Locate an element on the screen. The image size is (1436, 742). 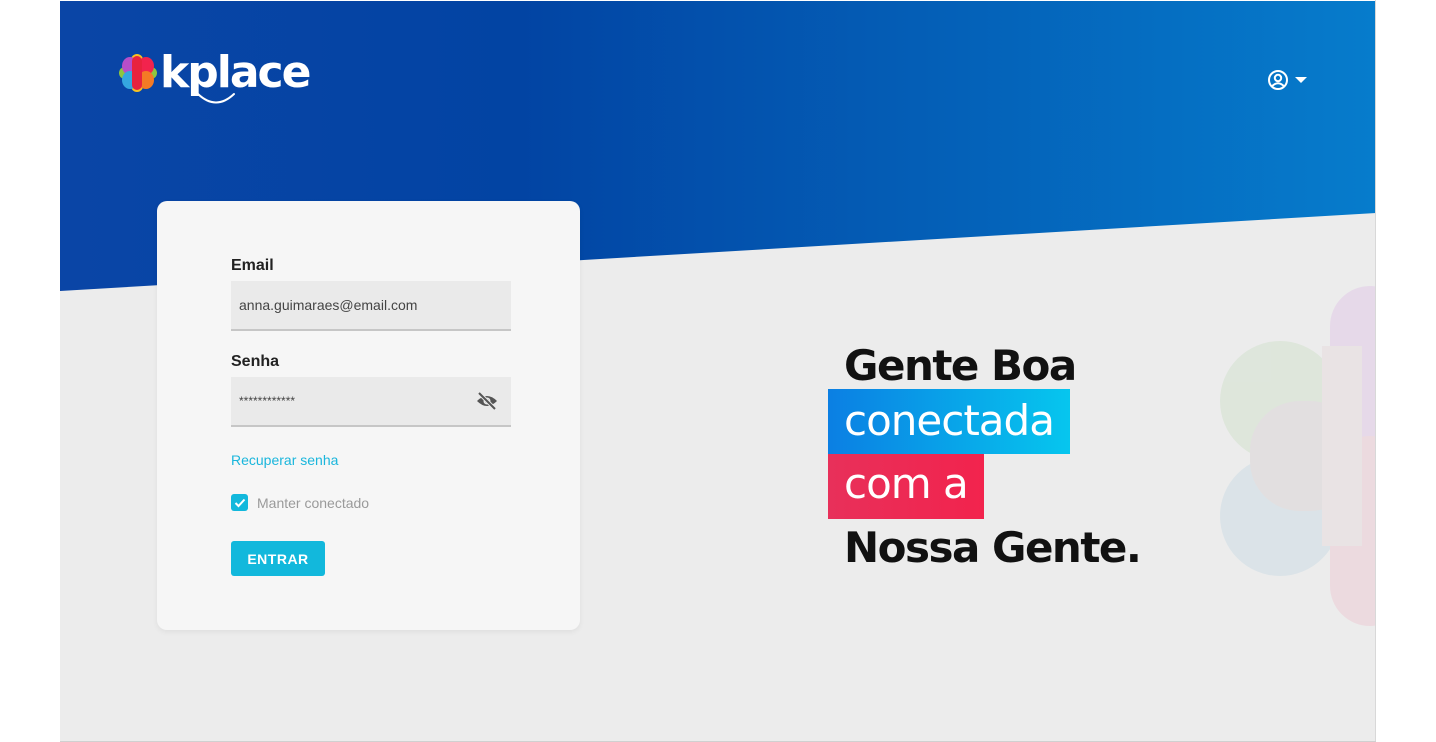
email-label: Email is located at coordinates (252, 265).